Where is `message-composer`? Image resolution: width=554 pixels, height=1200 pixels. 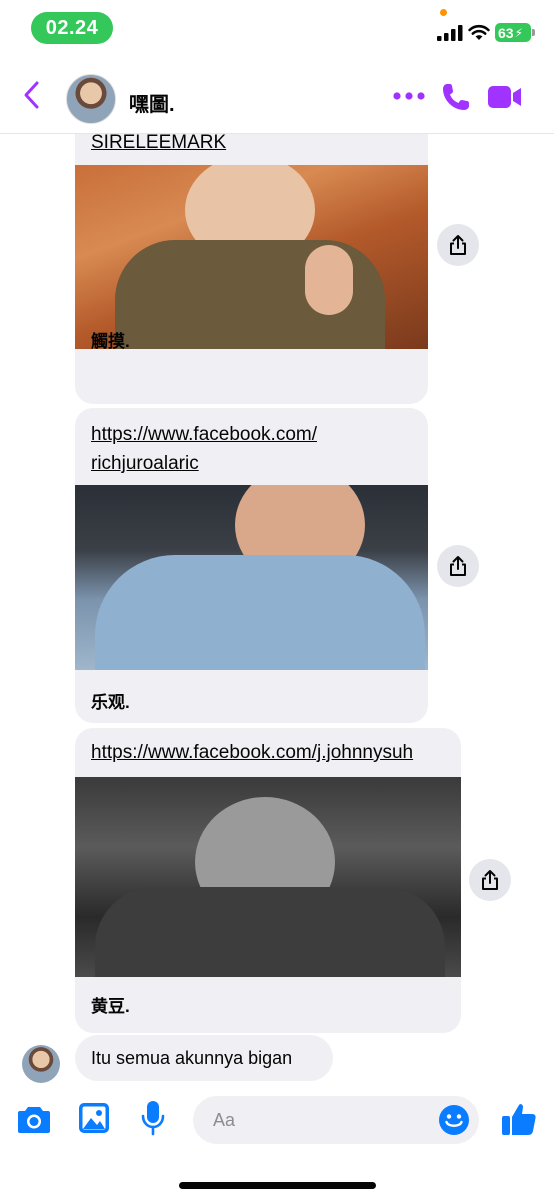 message-composer is located at coordinates (277, 1120).